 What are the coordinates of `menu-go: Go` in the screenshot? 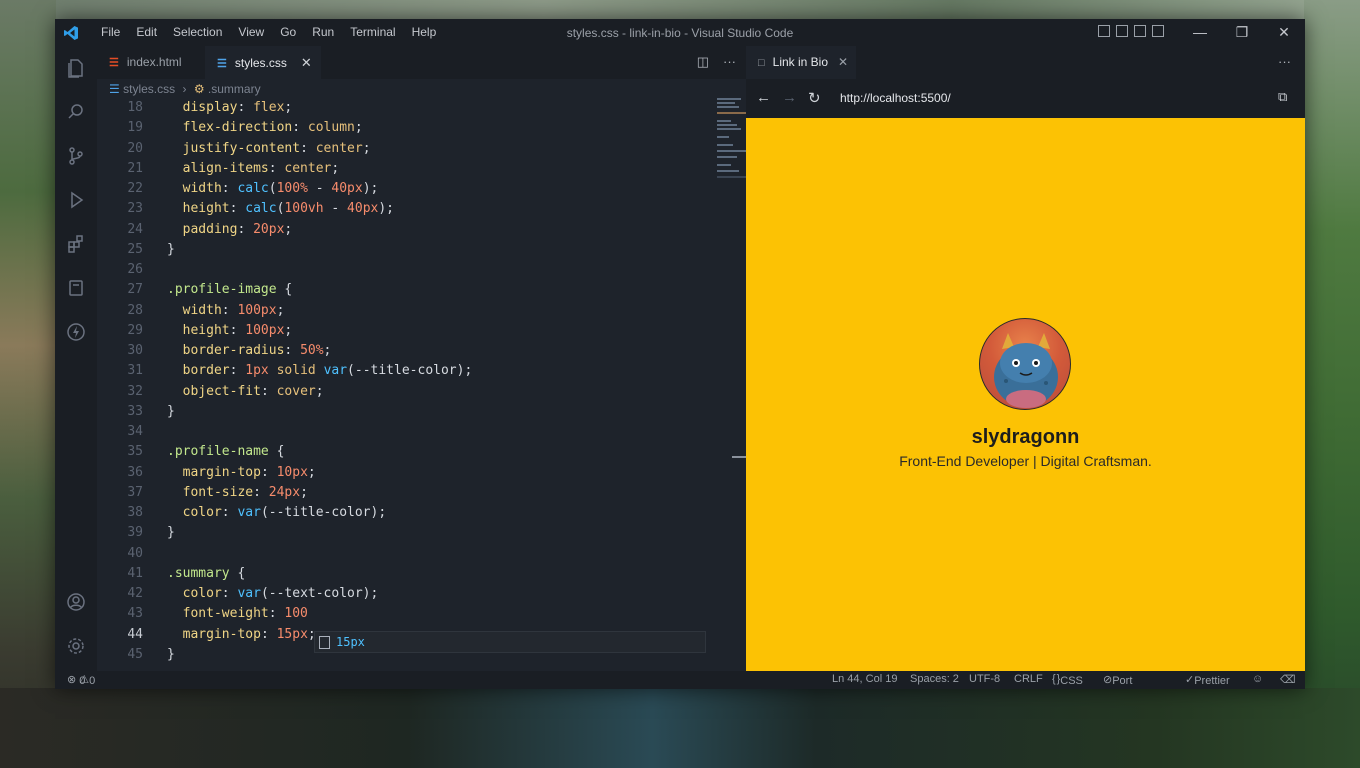 It's located at (288, 32).